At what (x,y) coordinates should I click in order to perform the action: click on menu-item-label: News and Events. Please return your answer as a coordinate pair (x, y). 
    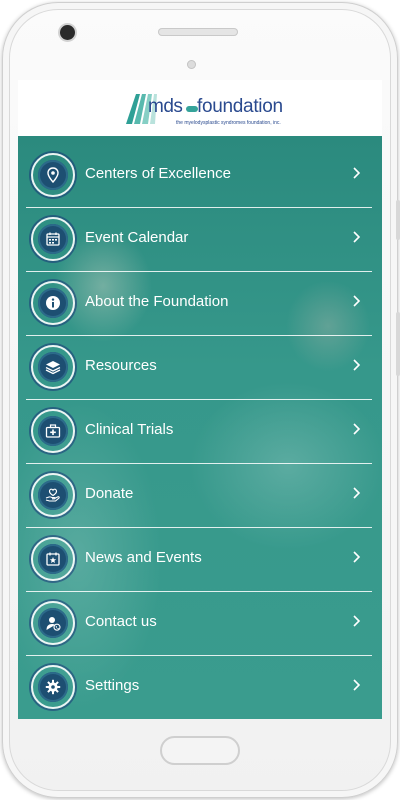
    Looking at the image, I should click on (143, 557).